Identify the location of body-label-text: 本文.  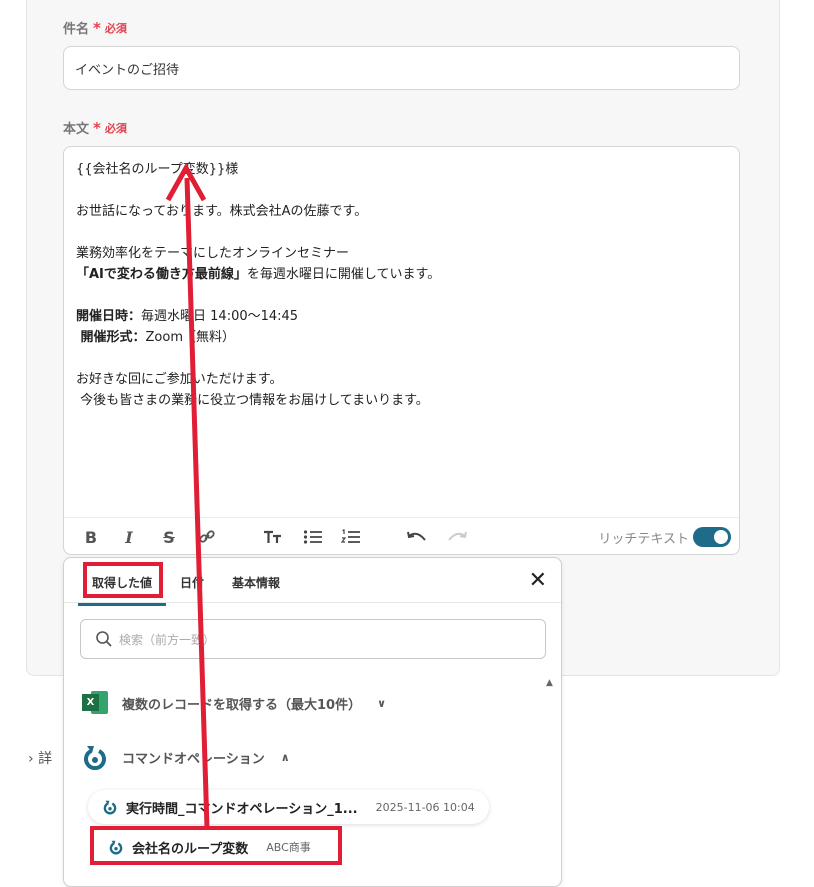
(76, 129).